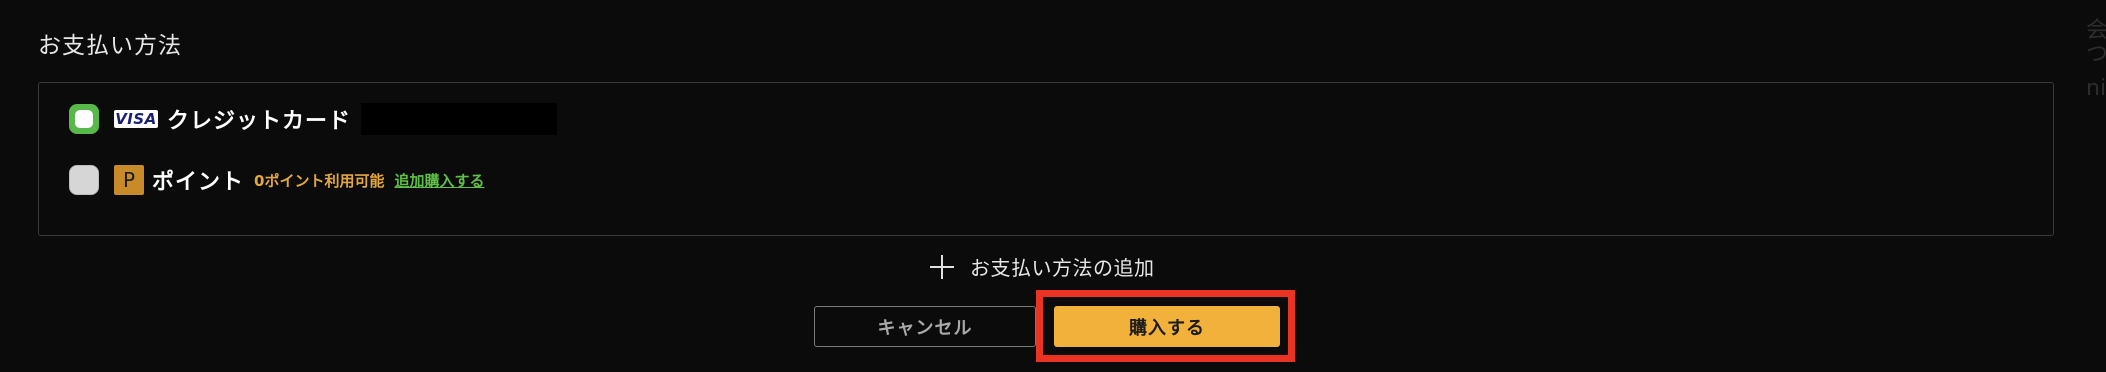  What do you see at coordinates (136, 119) in the screenshot?
I see `visa-logo-icon: VISA` at bounding box center [136, 119].